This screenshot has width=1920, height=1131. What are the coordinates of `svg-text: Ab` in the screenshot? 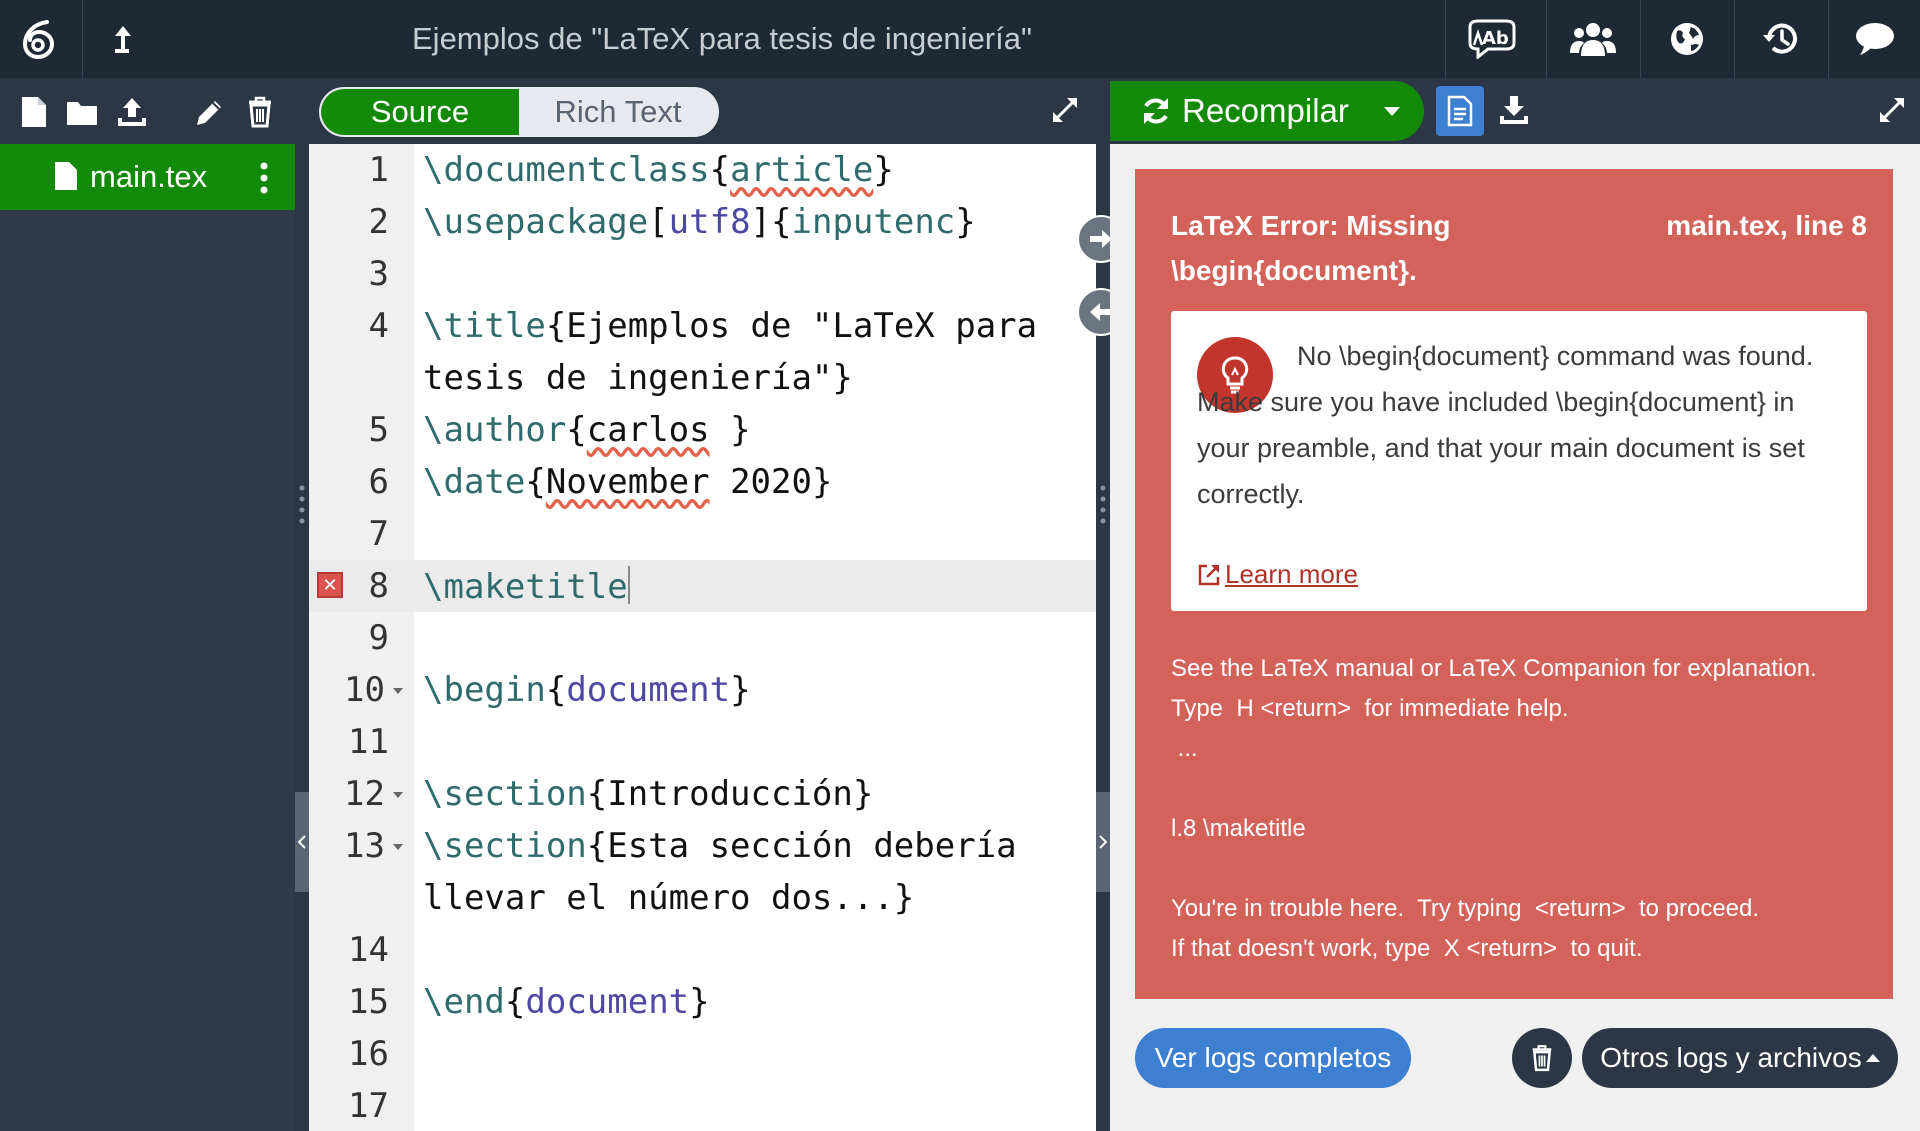 It's located at (1495, 38).